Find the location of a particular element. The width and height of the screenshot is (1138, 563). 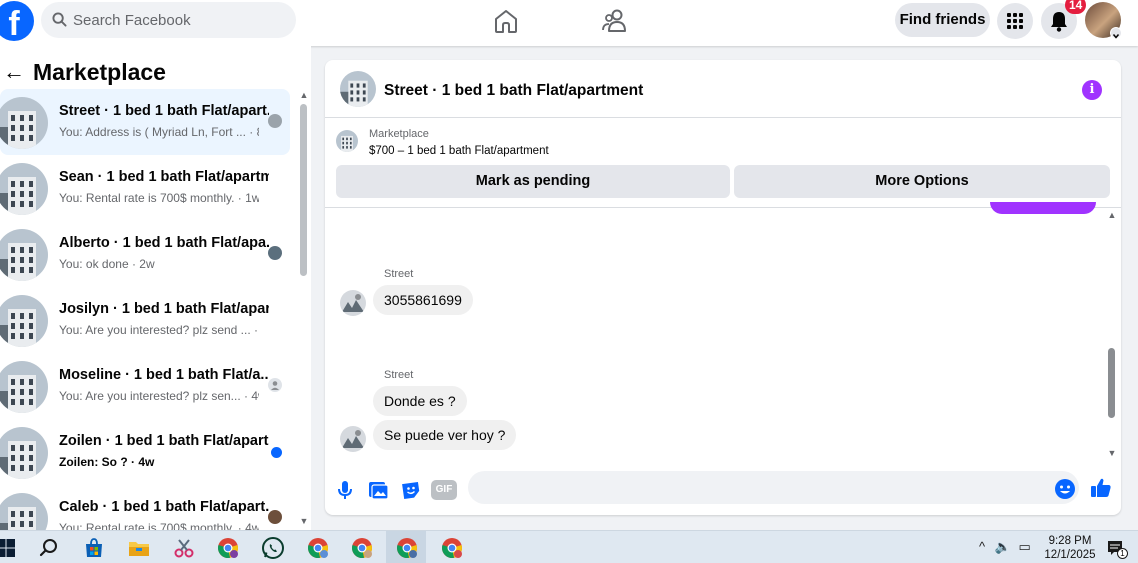

back-arrow-icon: ← is located at coordinates (18, 72).